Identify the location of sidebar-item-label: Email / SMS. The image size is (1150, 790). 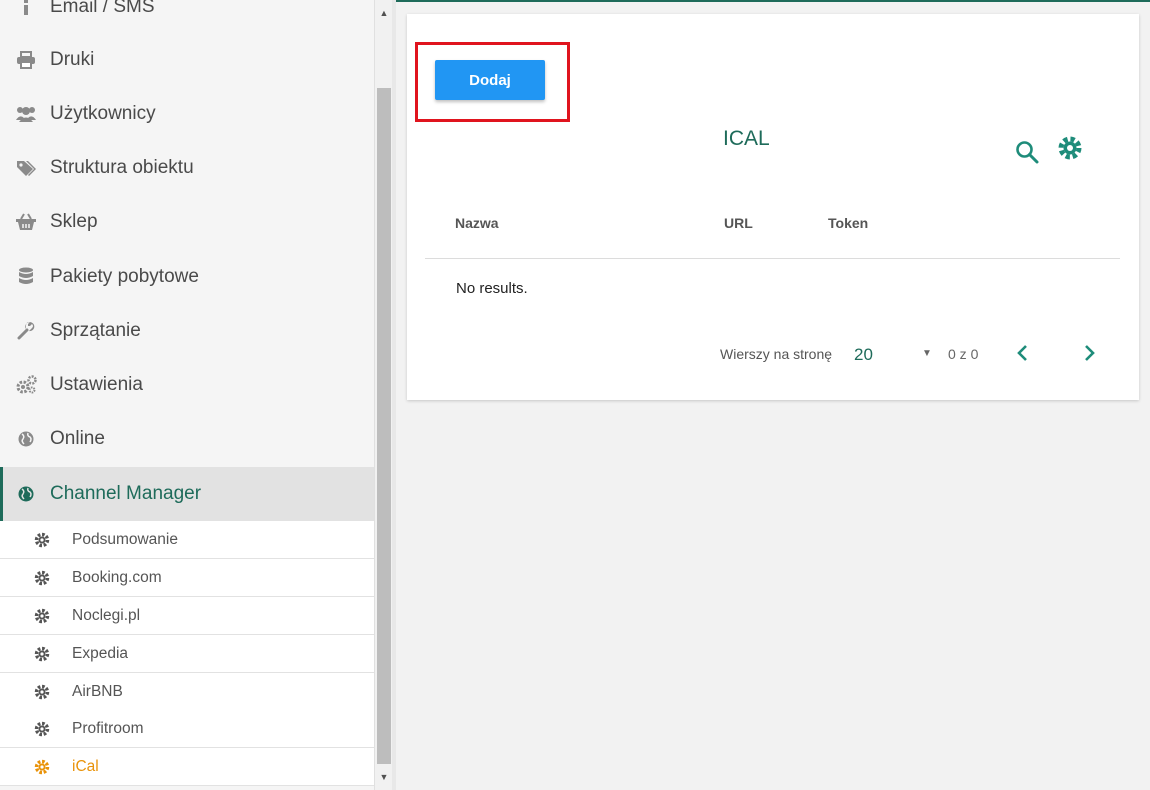
(102, 8).